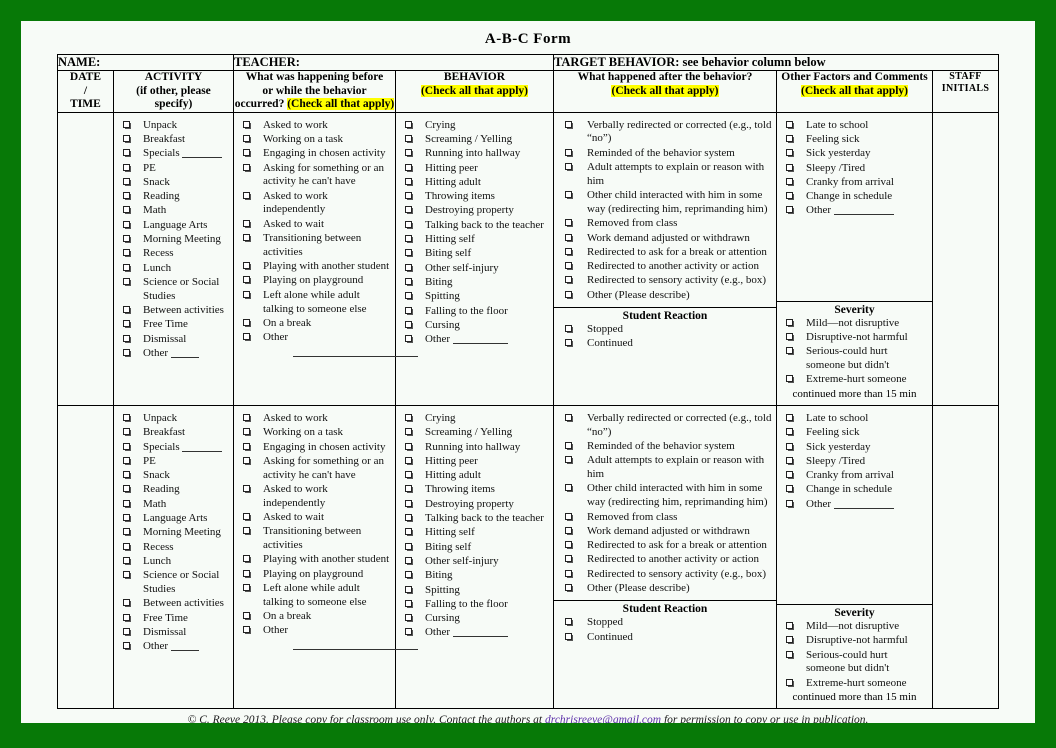 Image resolution: width=1056 pixels, height=748 pixels. I want to click on list-item: Hitting self, so click(474, 533).